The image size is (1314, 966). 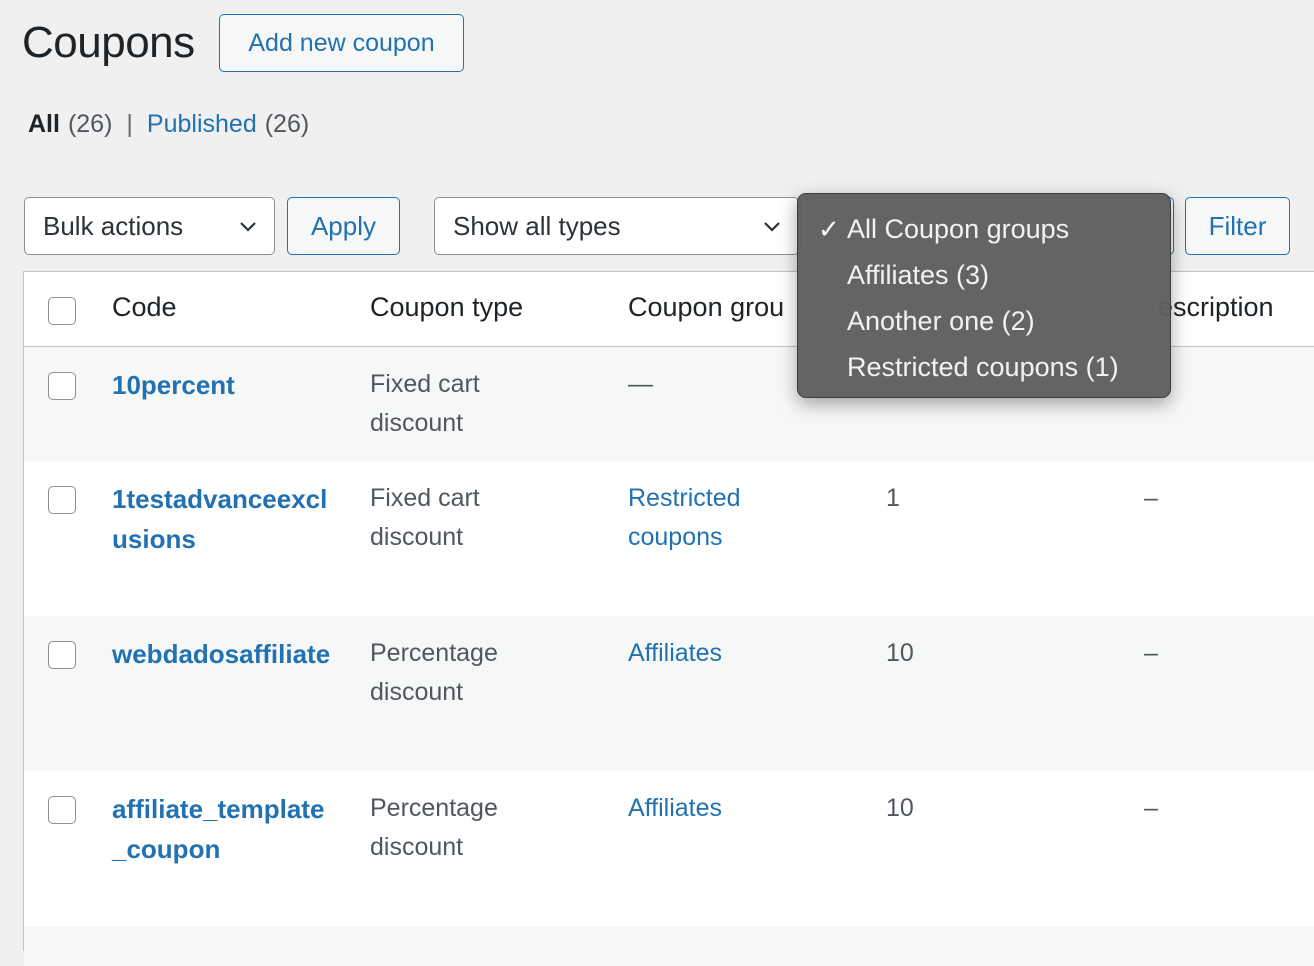 I want to click on group-option-affiliates: Affiliates (3), so click(x=984, y=275).